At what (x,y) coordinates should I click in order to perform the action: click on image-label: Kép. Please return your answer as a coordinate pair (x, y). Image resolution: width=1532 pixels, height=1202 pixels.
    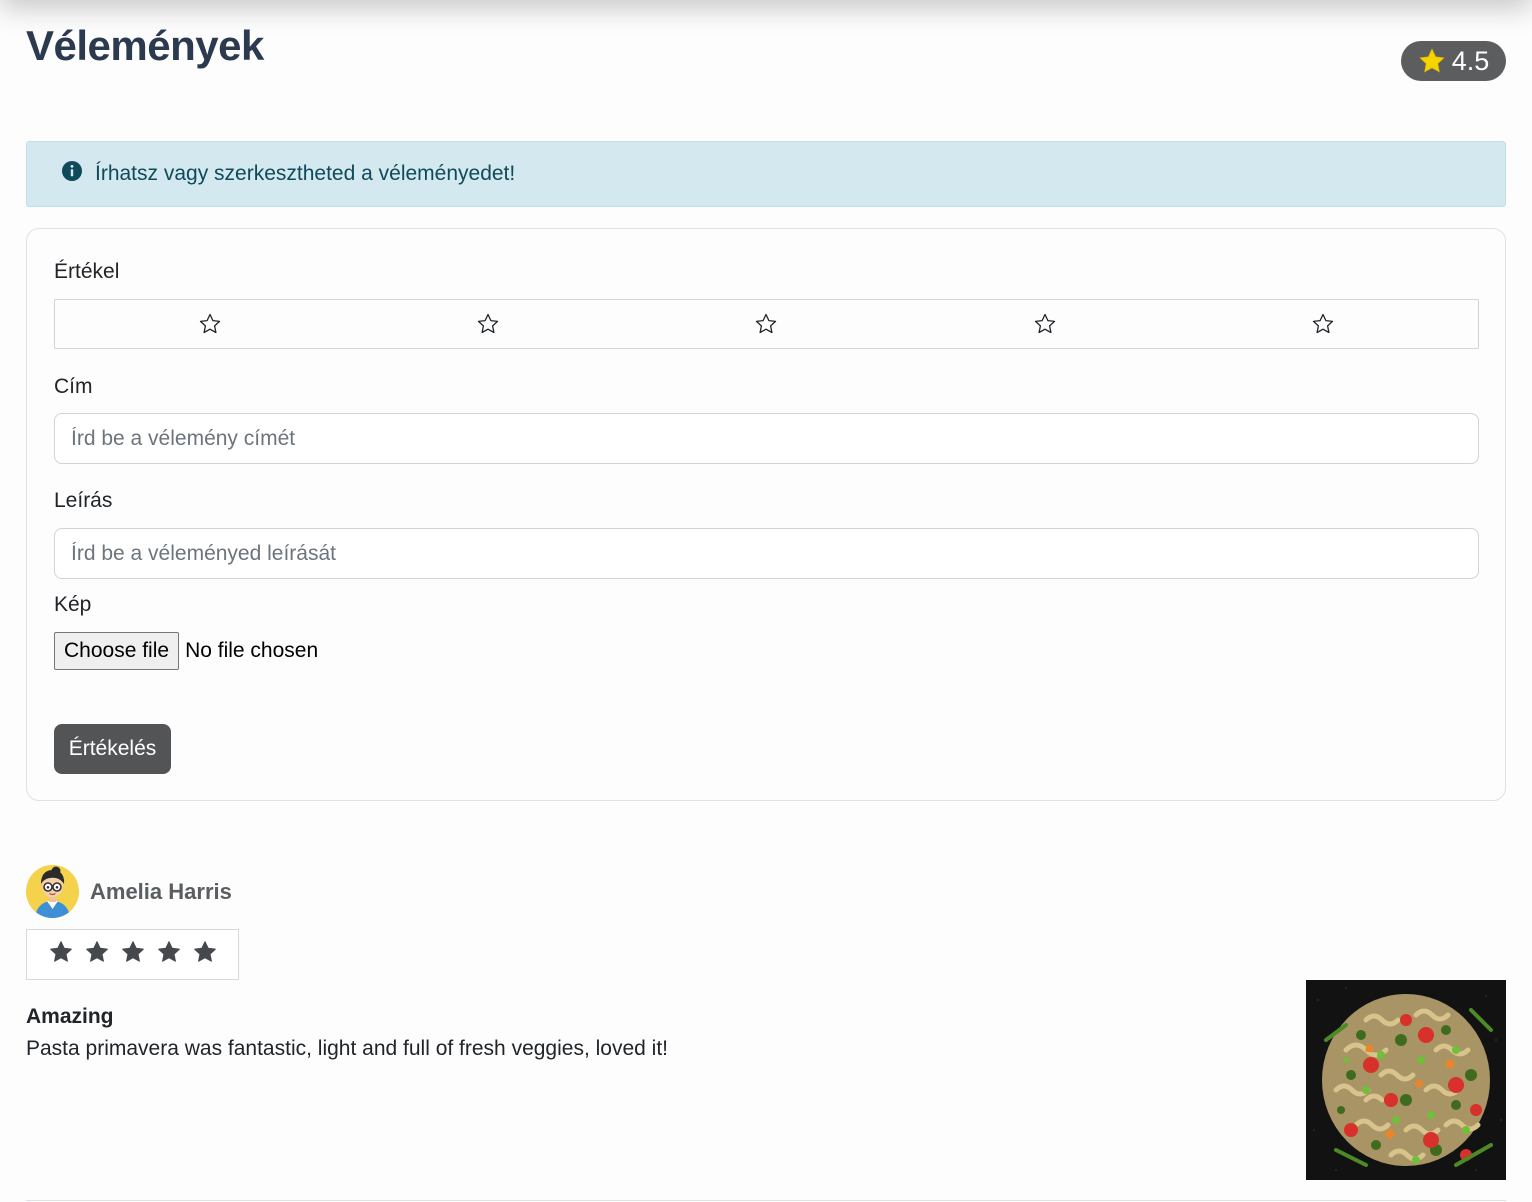
    Looking at the image, I should click on (73, 604).